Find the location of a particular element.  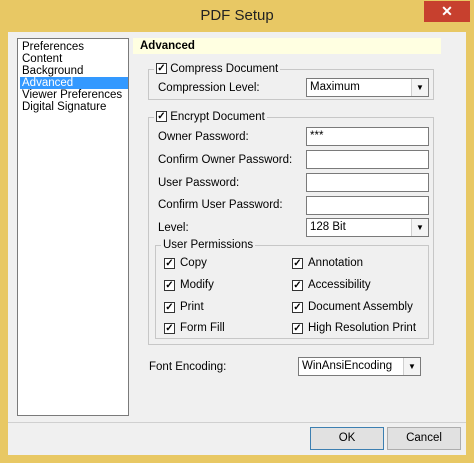

user-password-field is located at coordinates (367, 182).